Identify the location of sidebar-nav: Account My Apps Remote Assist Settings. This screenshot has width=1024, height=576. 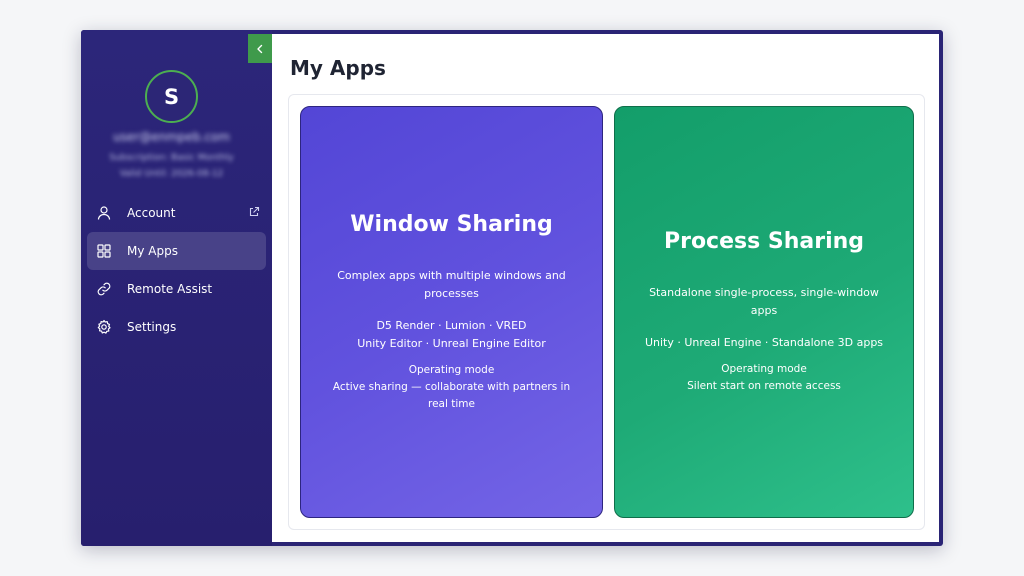
(176, 270).